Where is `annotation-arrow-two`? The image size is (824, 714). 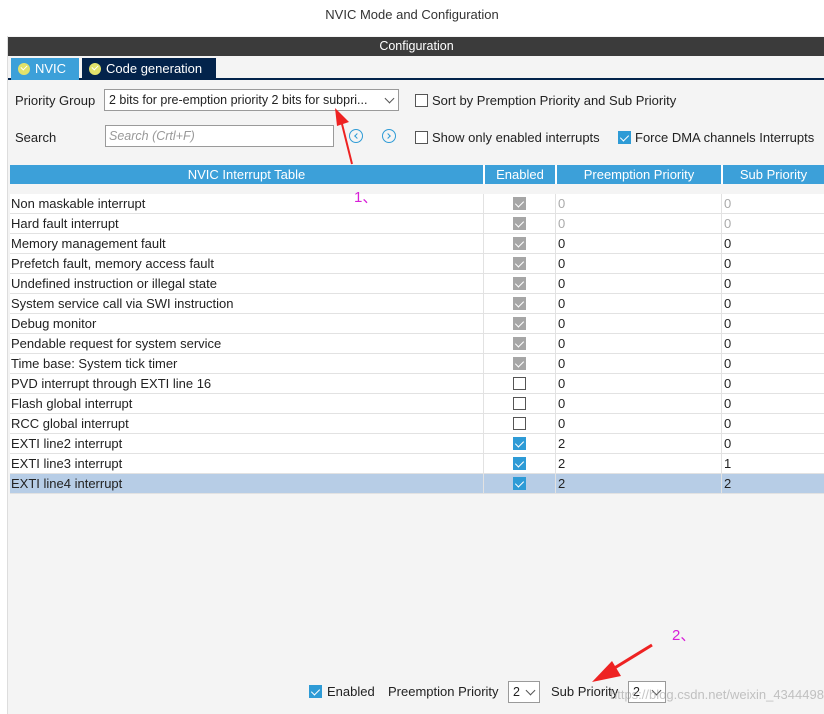 annotation-arrow-two is located at coordinates (622, 662).